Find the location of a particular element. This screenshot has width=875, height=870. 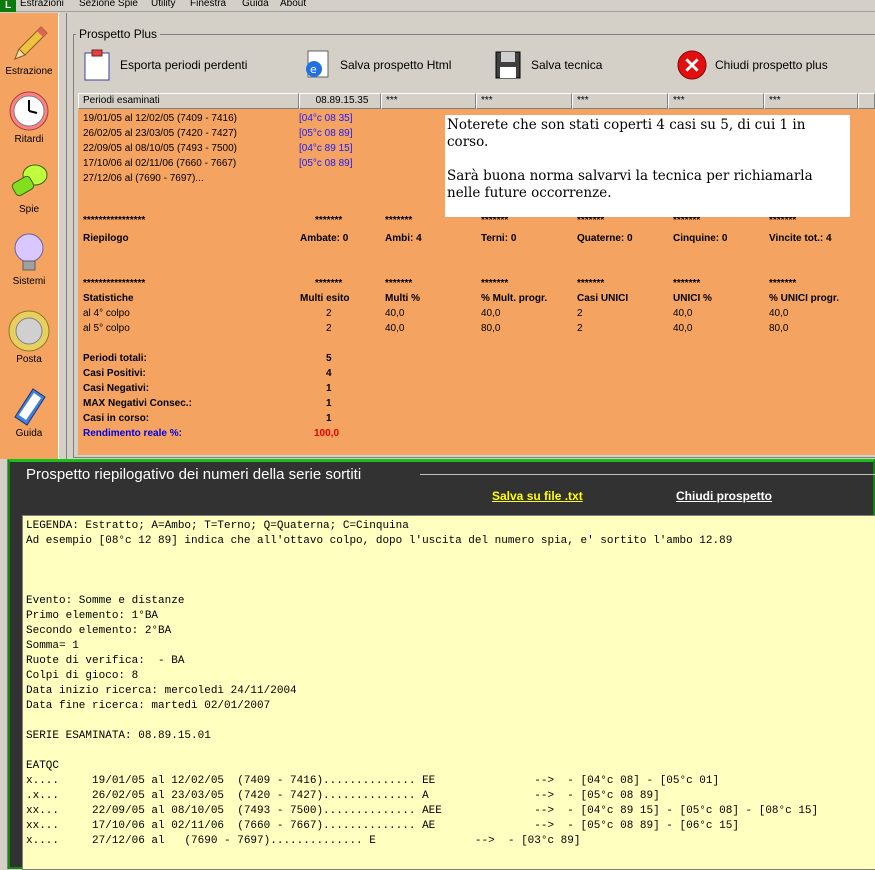

sidebar-item-sistemi: Sistemi is located at coordinates (29, 259).